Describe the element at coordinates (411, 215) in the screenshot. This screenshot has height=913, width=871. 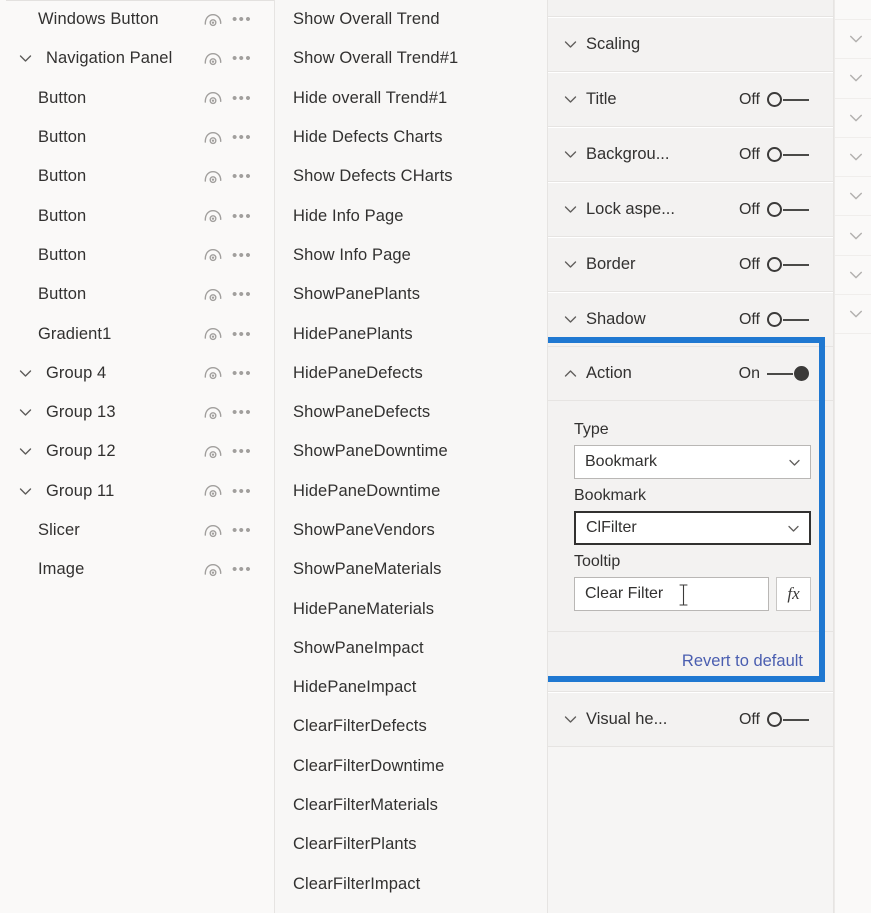
I see `bookmark-item: Hide Info Page` at that location.